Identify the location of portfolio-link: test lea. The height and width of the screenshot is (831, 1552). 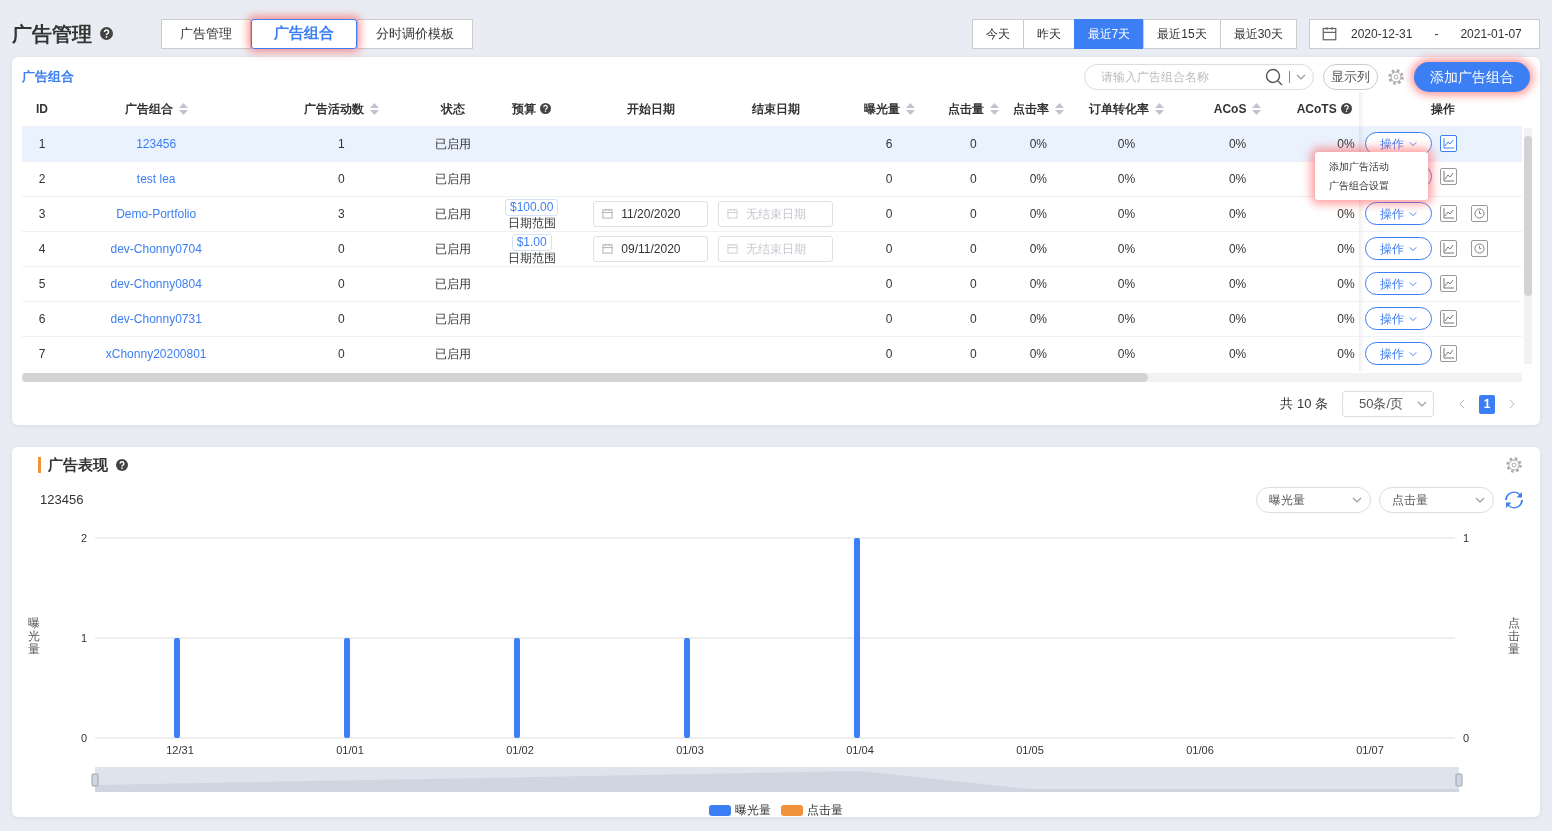
(156, 178).